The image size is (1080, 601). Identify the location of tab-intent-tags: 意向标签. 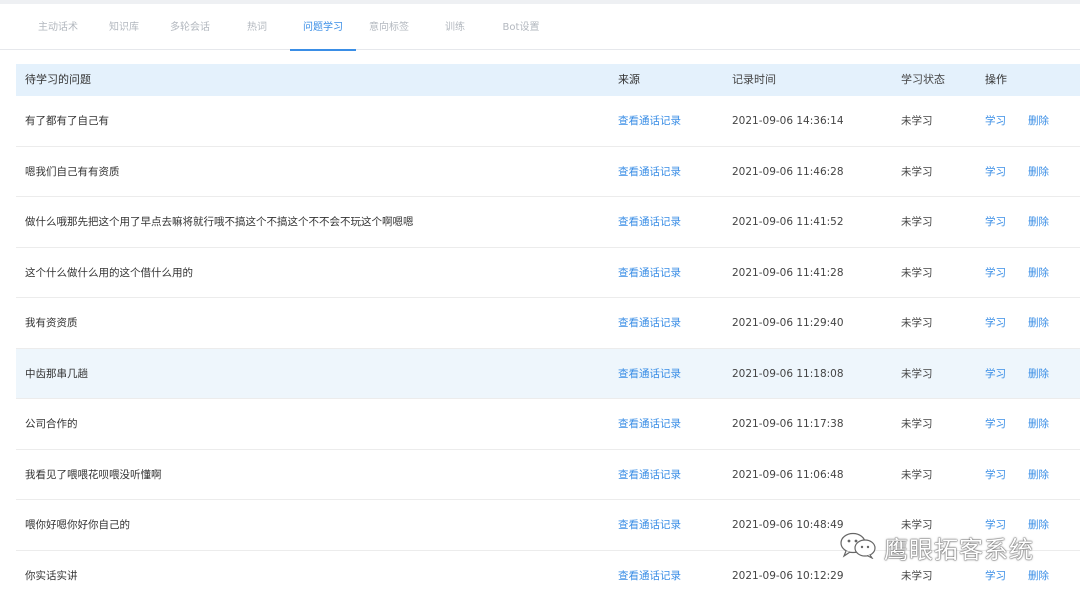
(389, 27).